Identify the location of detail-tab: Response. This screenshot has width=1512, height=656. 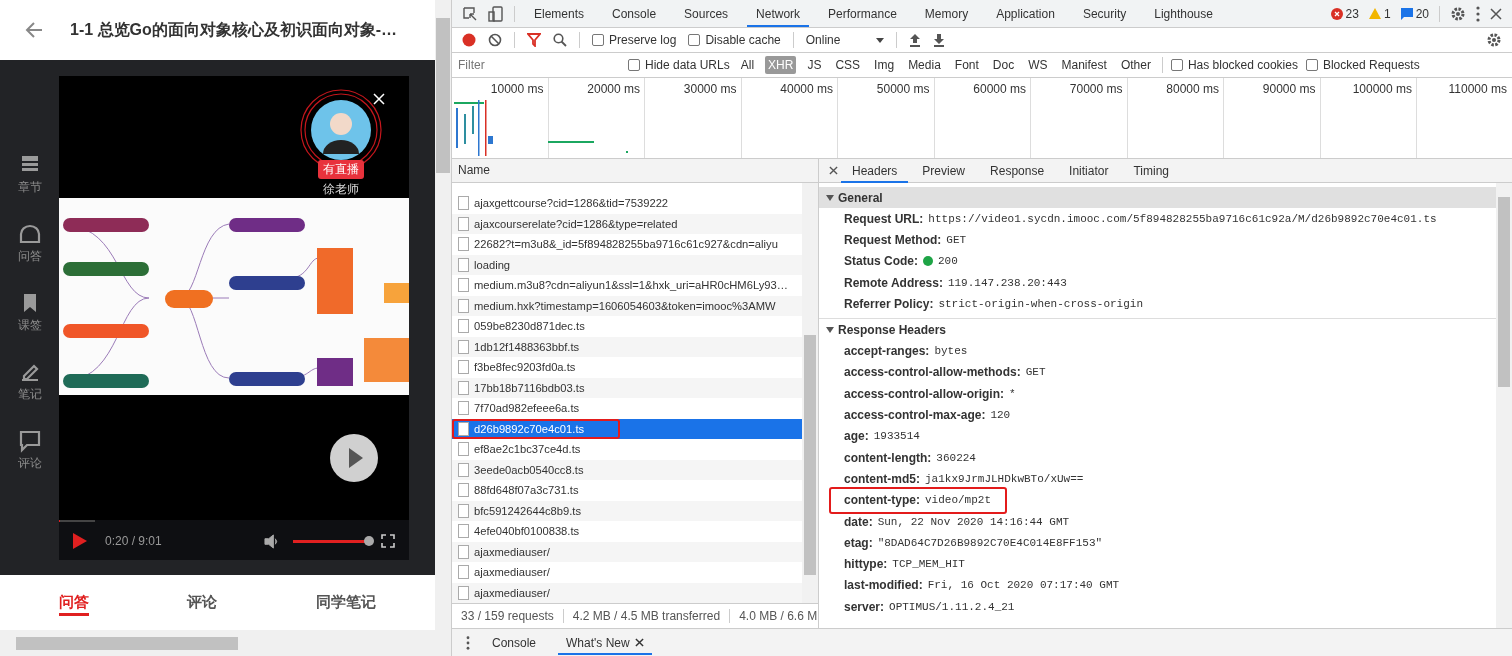
(1017, 170).